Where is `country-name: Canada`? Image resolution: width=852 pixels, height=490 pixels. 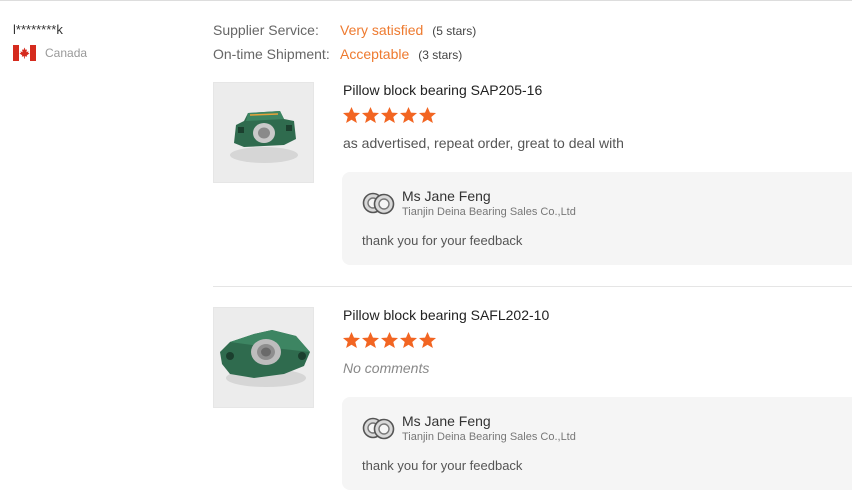 country-name: Canada is located at coordinates (66, 53).